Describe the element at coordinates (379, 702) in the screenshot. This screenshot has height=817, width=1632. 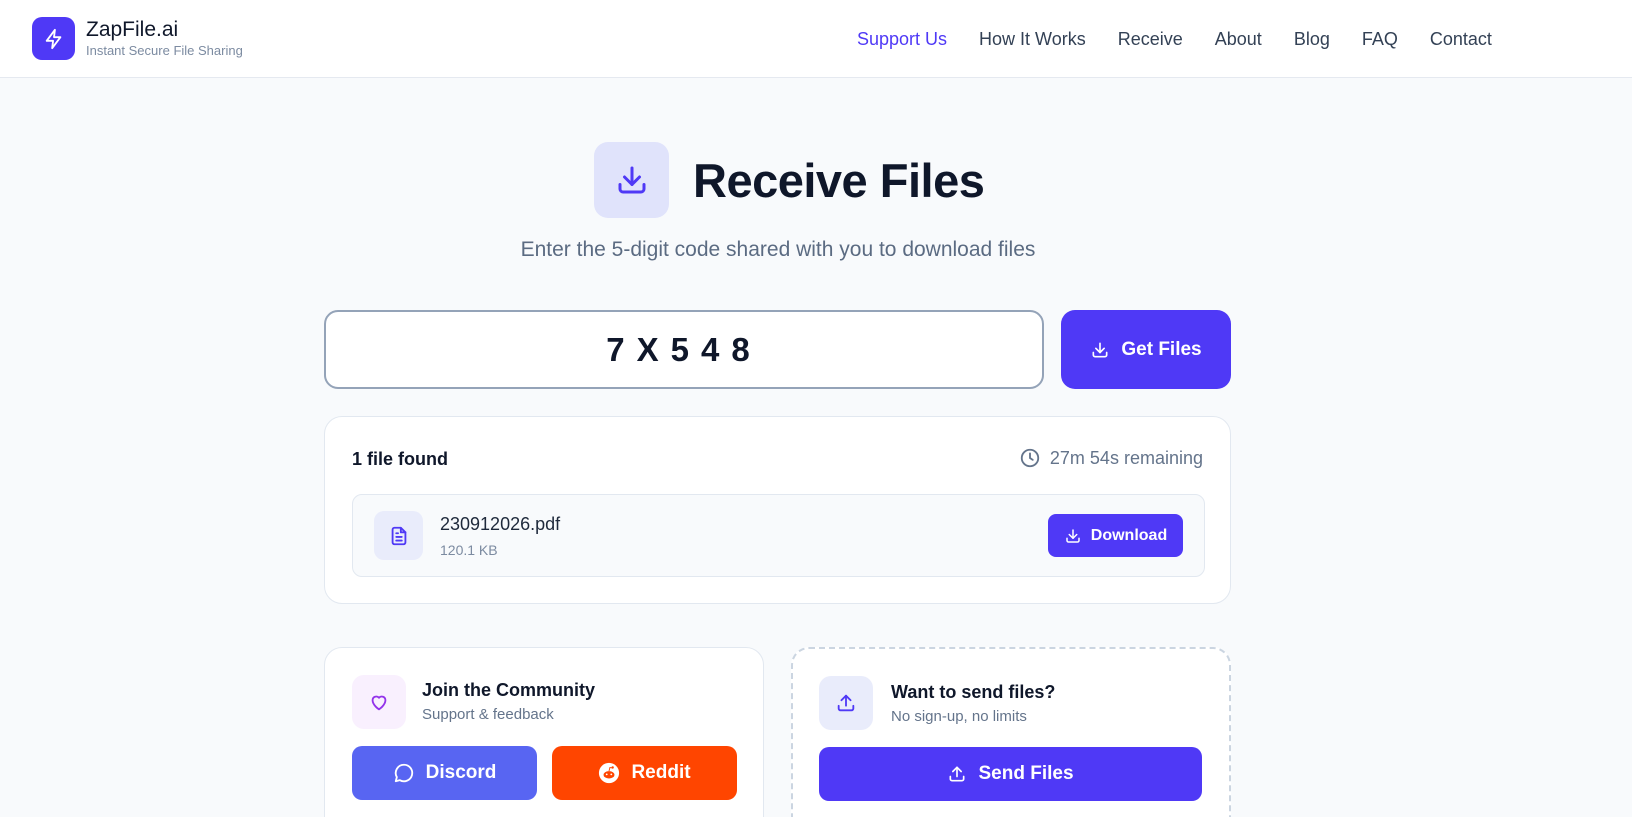
I see `heart-icon` at that location.